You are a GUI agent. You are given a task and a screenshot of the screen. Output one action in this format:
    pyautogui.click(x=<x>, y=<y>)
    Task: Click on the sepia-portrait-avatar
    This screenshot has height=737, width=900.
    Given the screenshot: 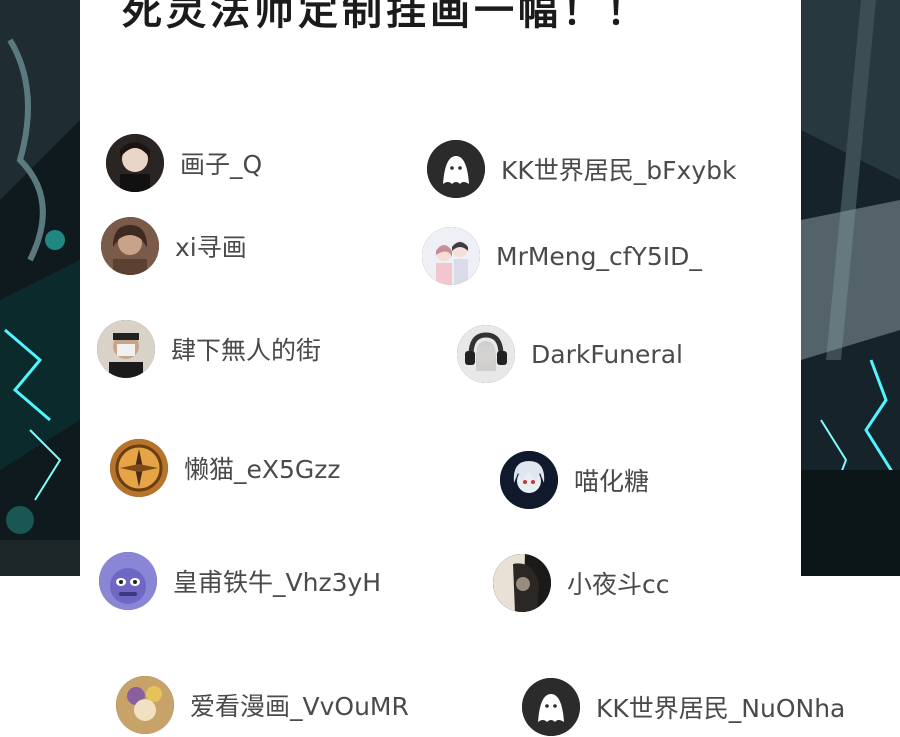 What is the action you would take?
    pyautogui.click(x=130, y=246)
    